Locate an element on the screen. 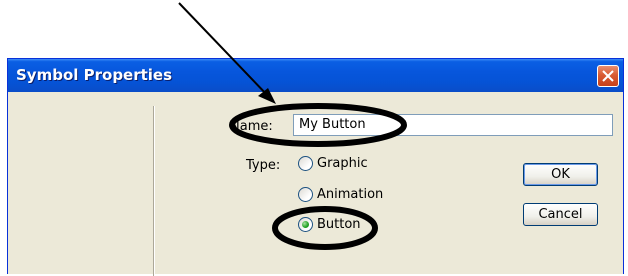 The image size is (628, 276). radio-selected-dot is located at coordinates (305, 224).